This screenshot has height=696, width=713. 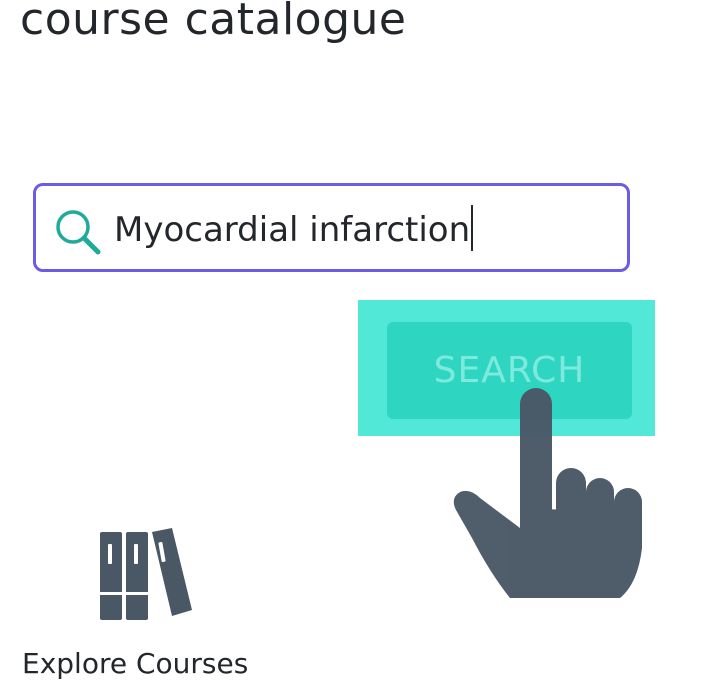 What do you see at coordinates (472, 228) in the screenshot?
I see `text-caret` at bounding box center [472, 228].